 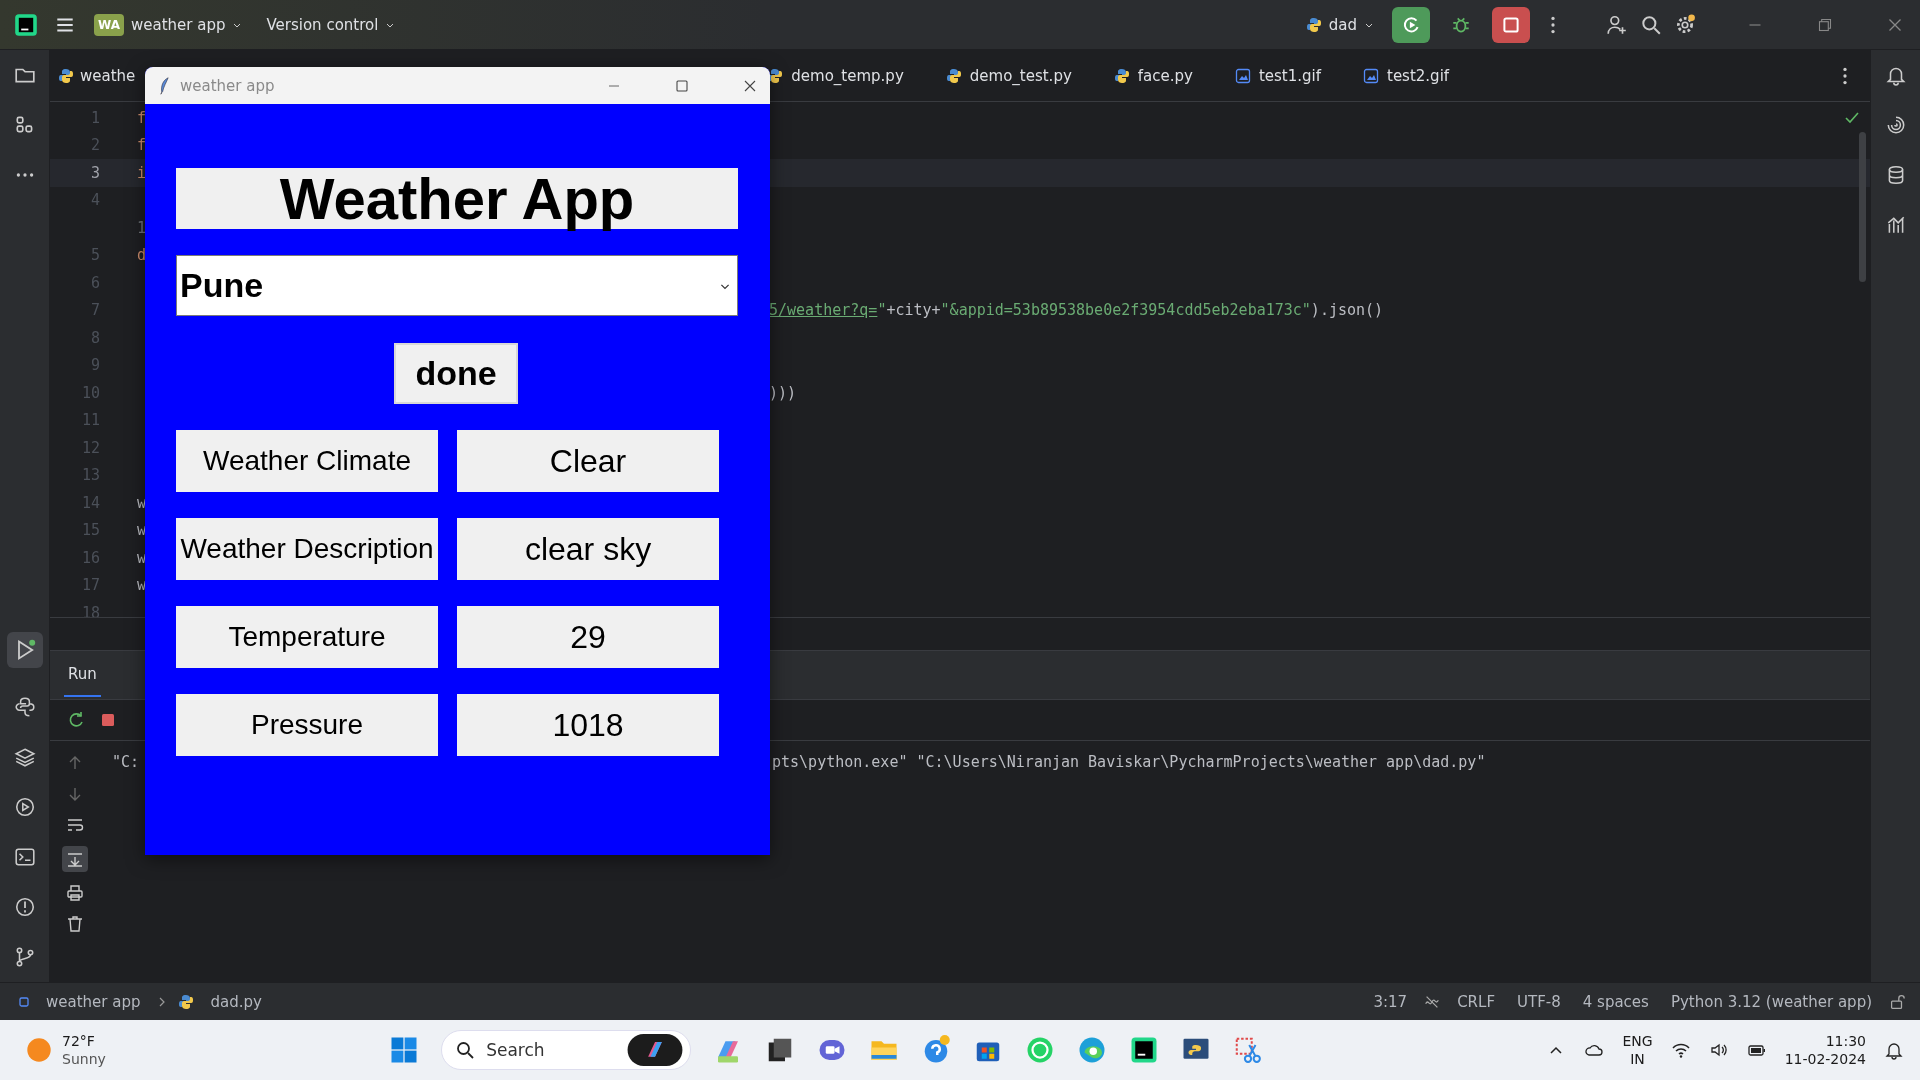 I want to click on stop-button, so click(x=1511, y=24).